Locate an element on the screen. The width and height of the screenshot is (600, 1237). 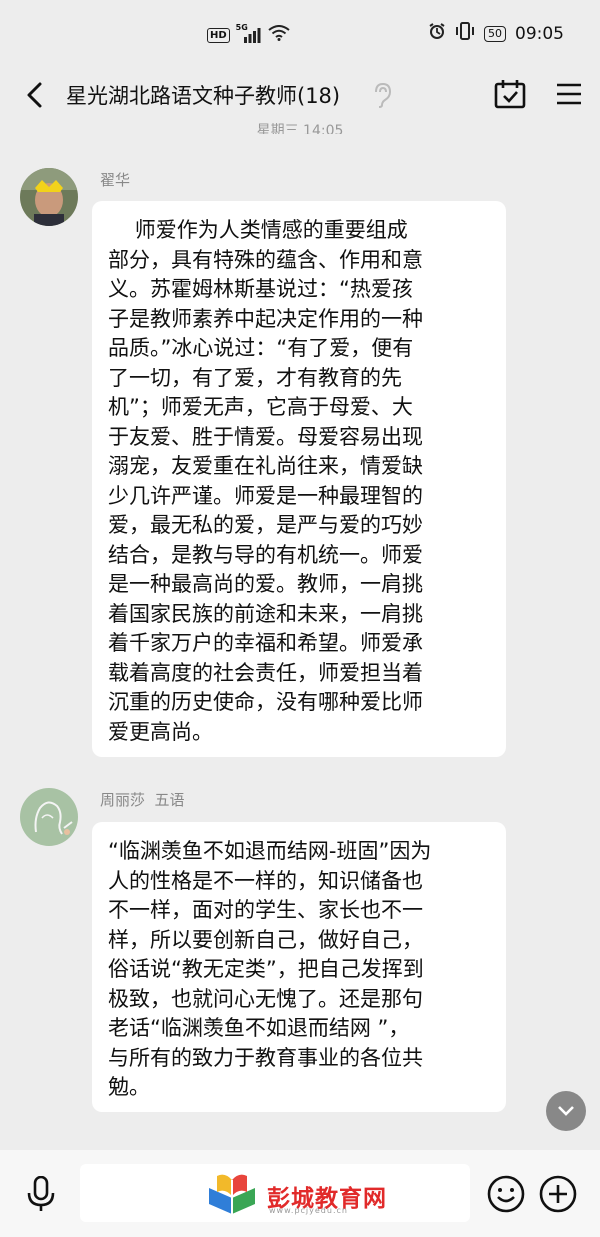
watermark-url: www.pcjyedu.cn is located at coordinates (308, 1210).